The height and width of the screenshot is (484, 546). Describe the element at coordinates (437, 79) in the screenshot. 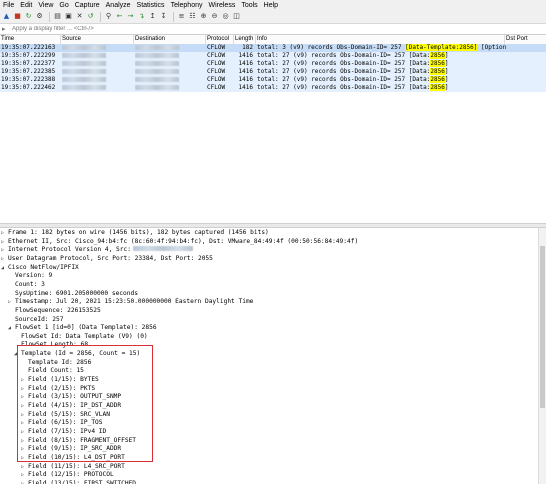

I see `packet-info-highlight: 2856` at that location.